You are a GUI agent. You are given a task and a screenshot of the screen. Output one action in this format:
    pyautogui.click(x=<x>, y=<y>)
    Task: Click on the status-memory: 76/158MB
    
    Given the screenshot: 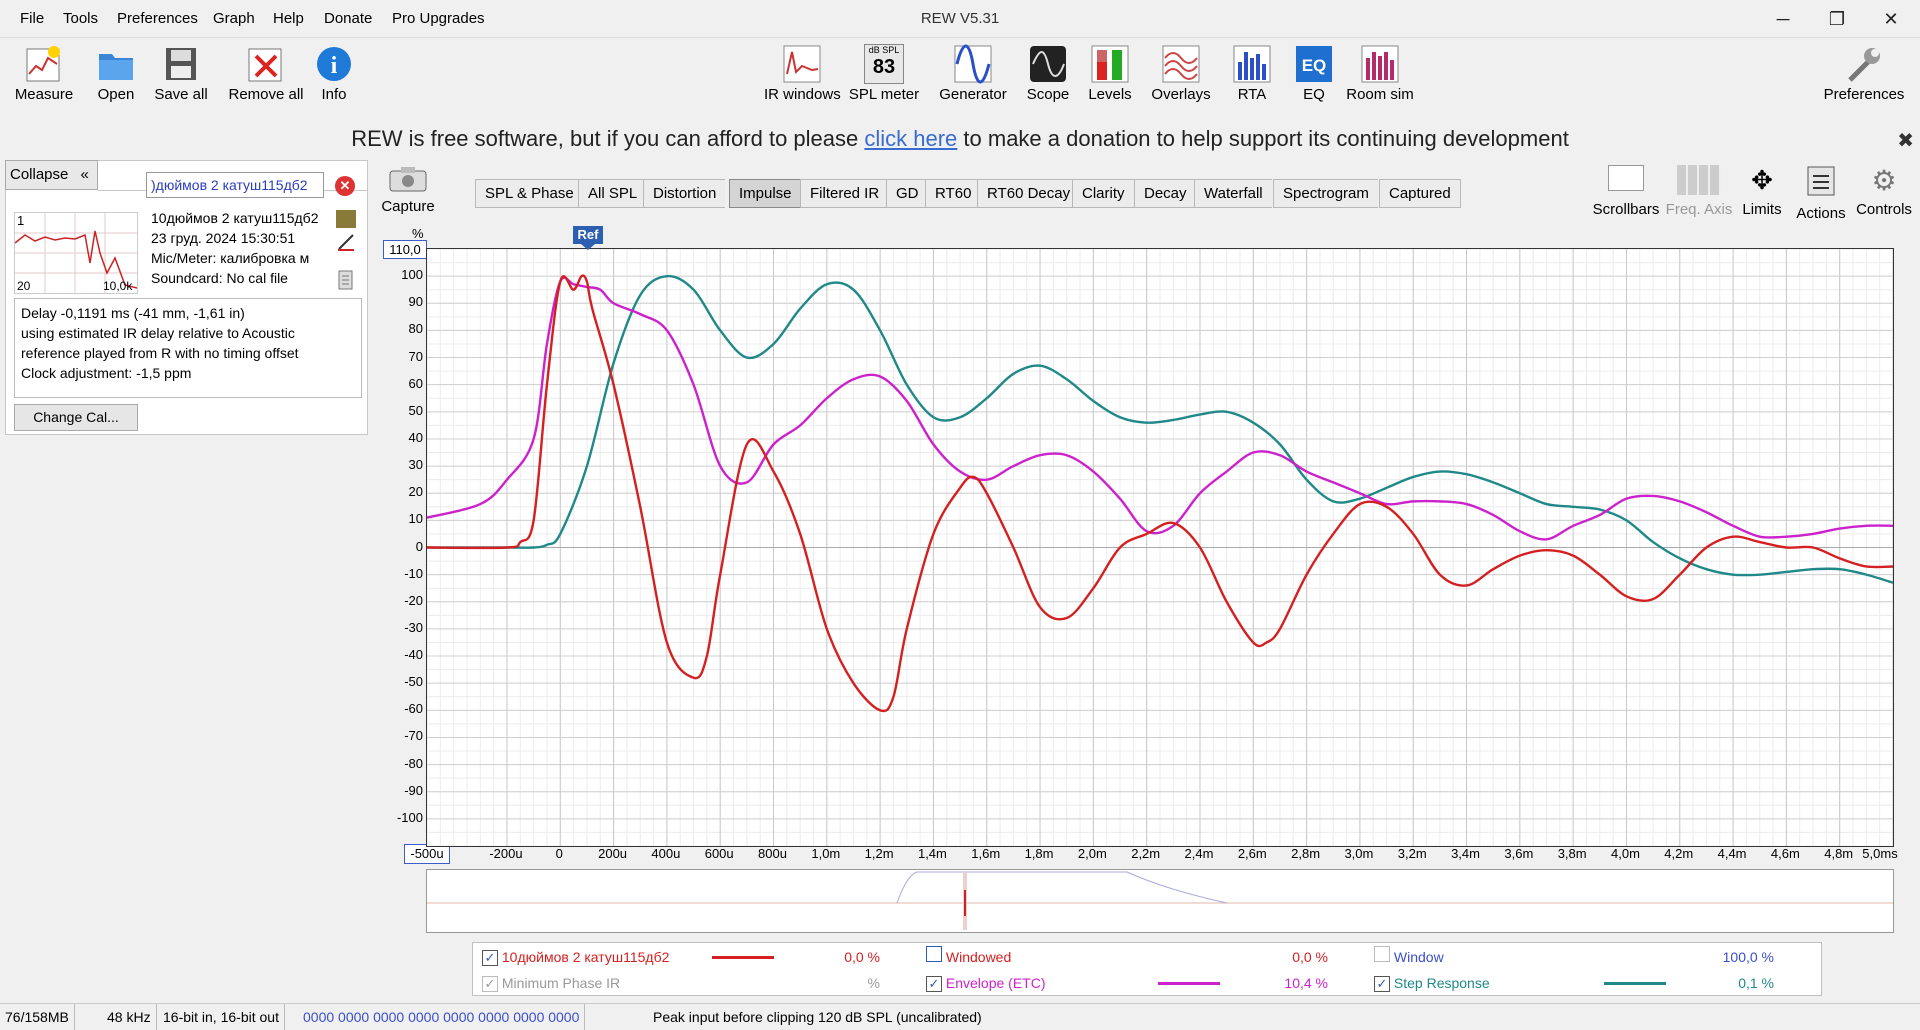 What is the action you would take?
    pyautogui.click(x=37, y=1017)
    